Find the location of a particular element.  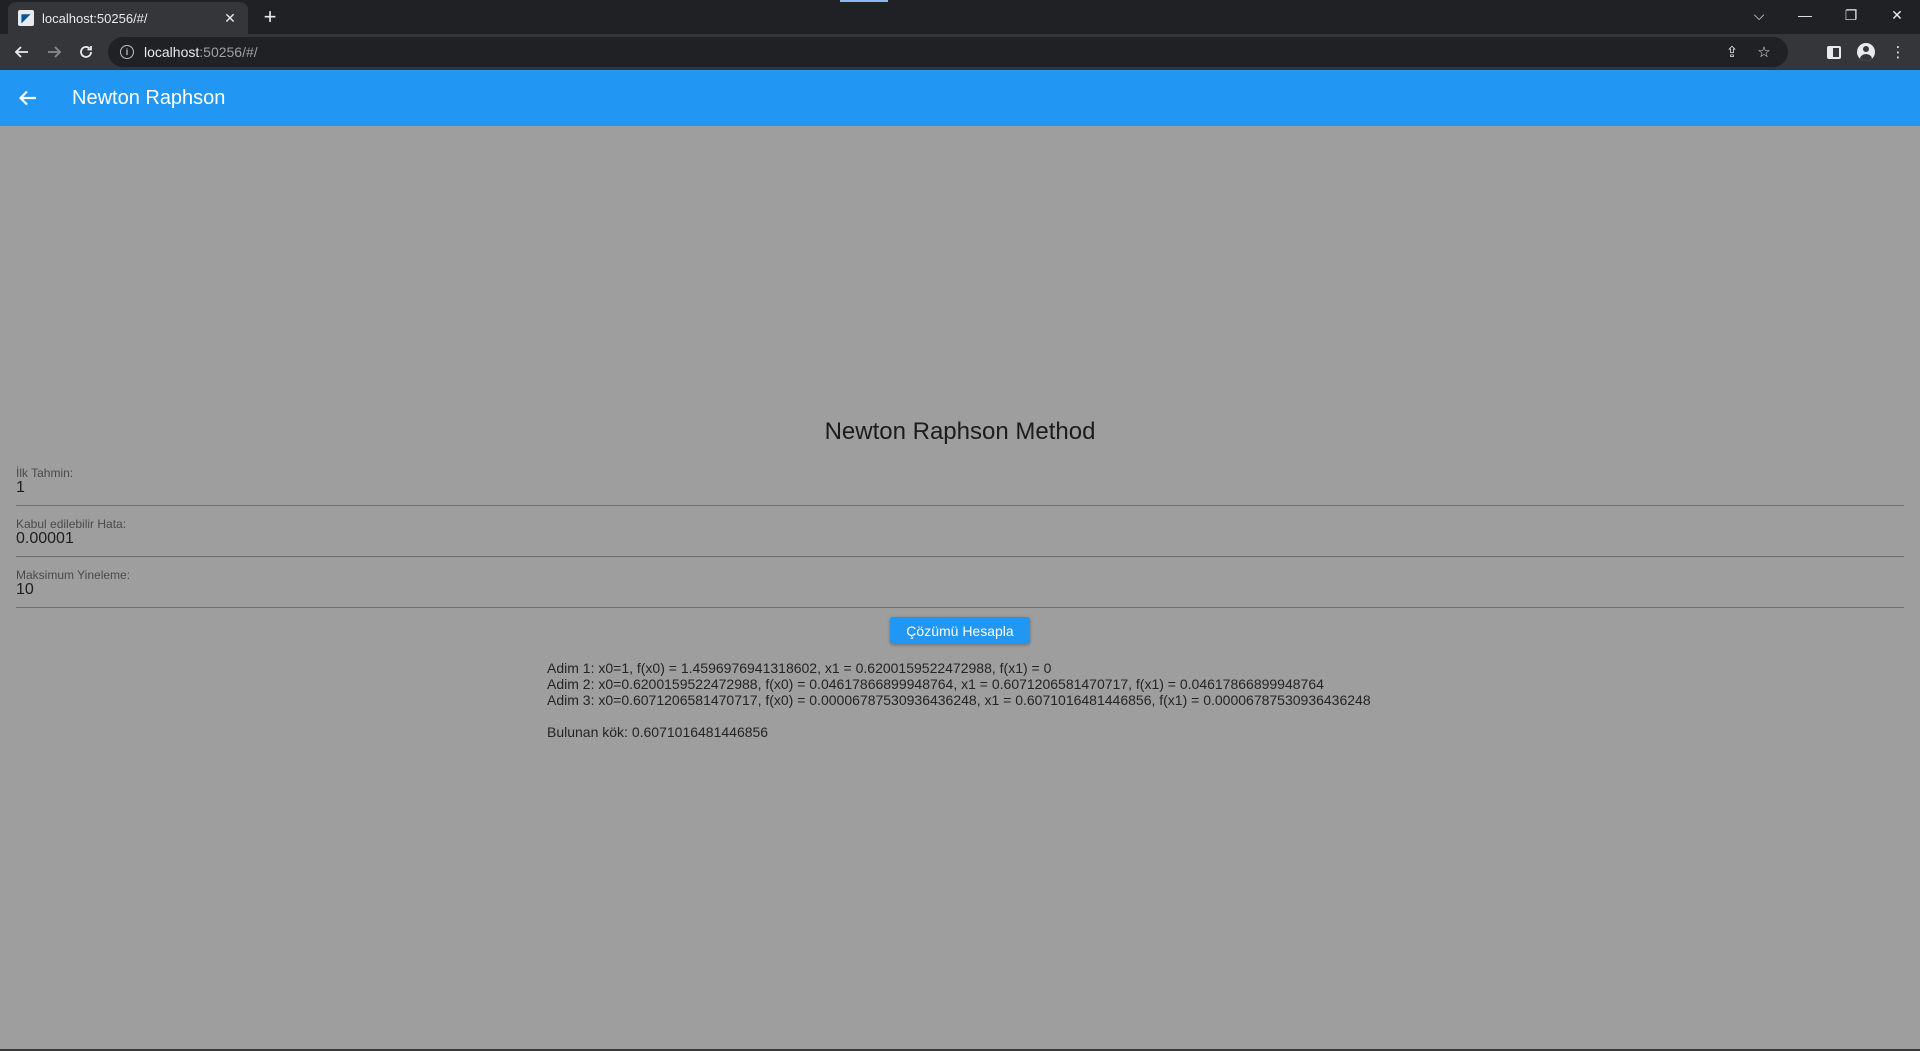

initial-guess-label: İlk Tahmin: is located at coordinates (45, 473).